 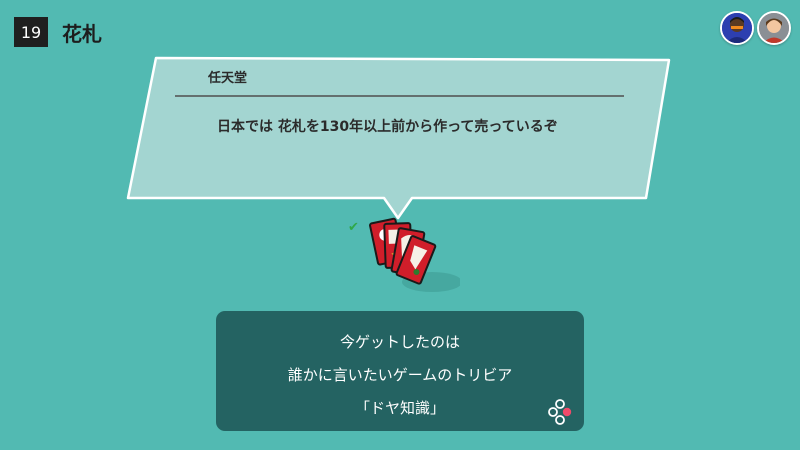 I want to click on message-dialog: 今ゲットしたのは 誰かに言いたいゲームのトリビア 「ドヤ知識」, so click(x=400, y=371).